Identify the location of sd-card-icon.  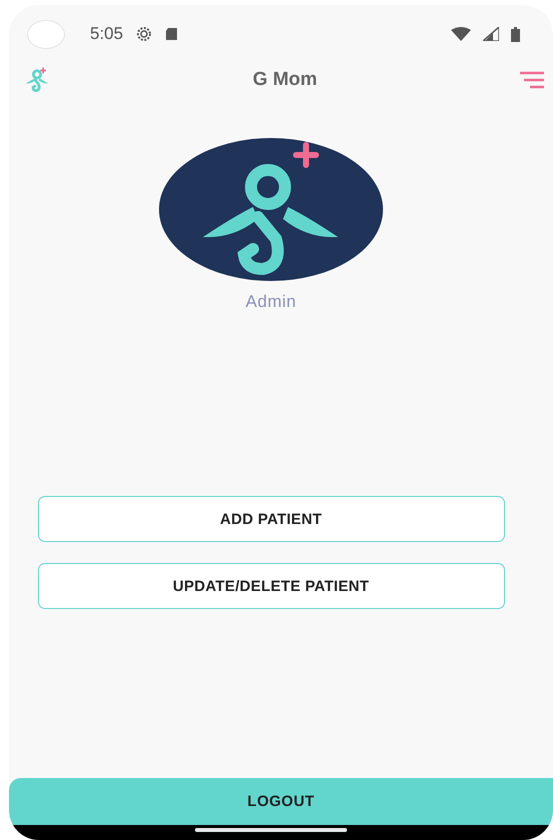
(172, 34).